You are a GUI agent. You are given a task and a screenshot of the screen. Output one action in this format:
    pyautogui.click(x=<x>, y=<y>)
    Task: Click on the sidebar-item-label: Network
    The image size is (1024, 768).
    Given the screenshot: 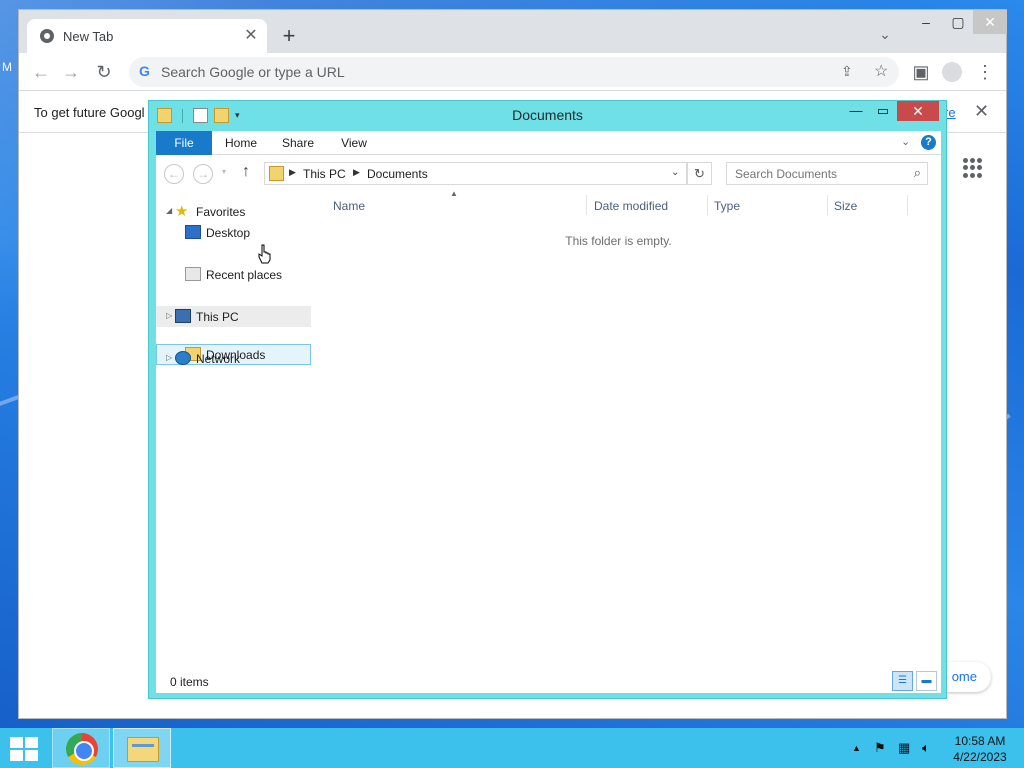 What is the action you would take?
    pyautogui.click(x=218, y=359)
    